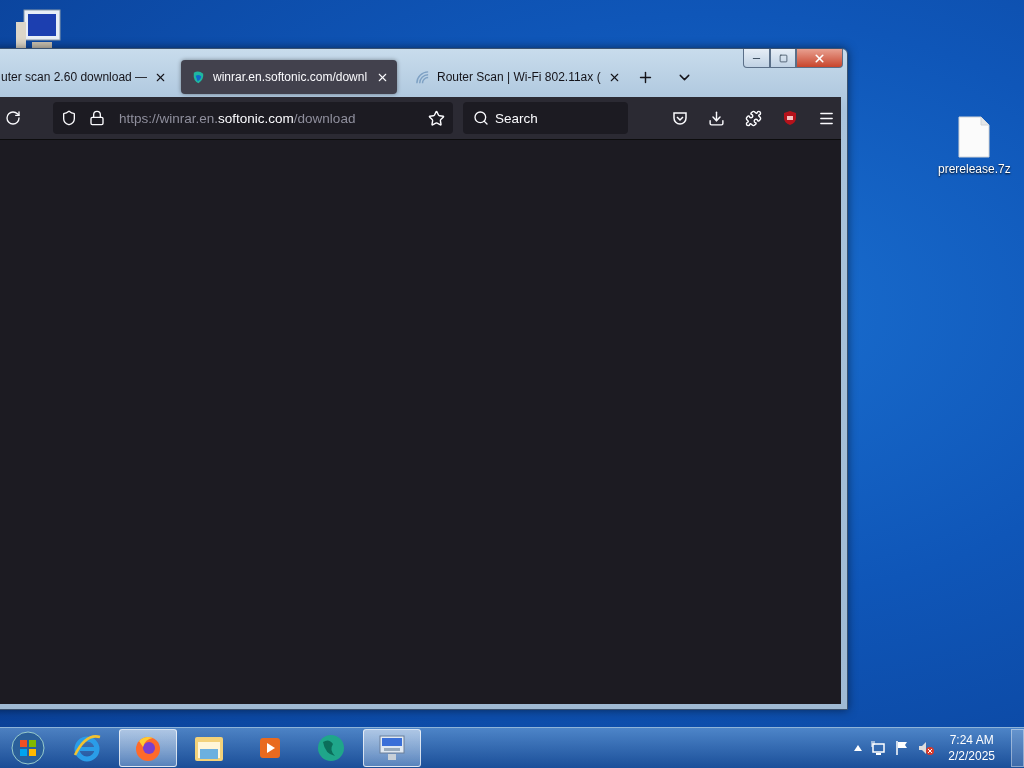 The image size is (1024, 768). Describe the element at coordinates (97, 118) in the screenshot. I see `lock-icon` at that location.